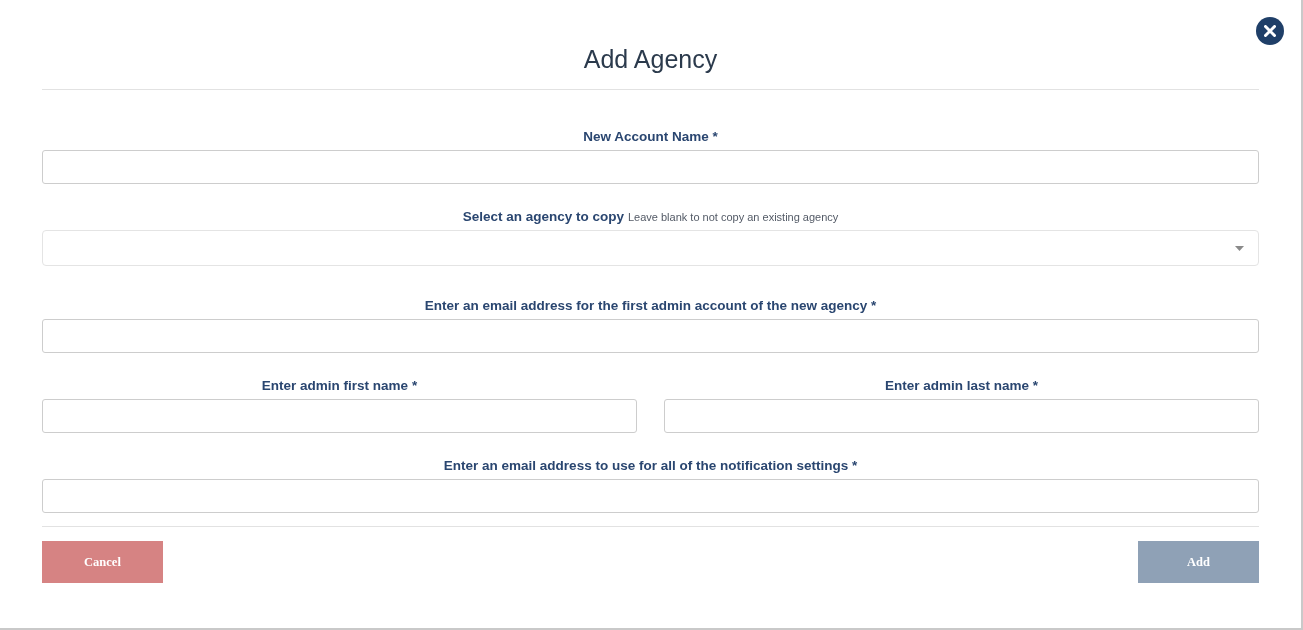  I want to click on field-hint: Leave blank to not copy an existing agency, so click(733, 217).